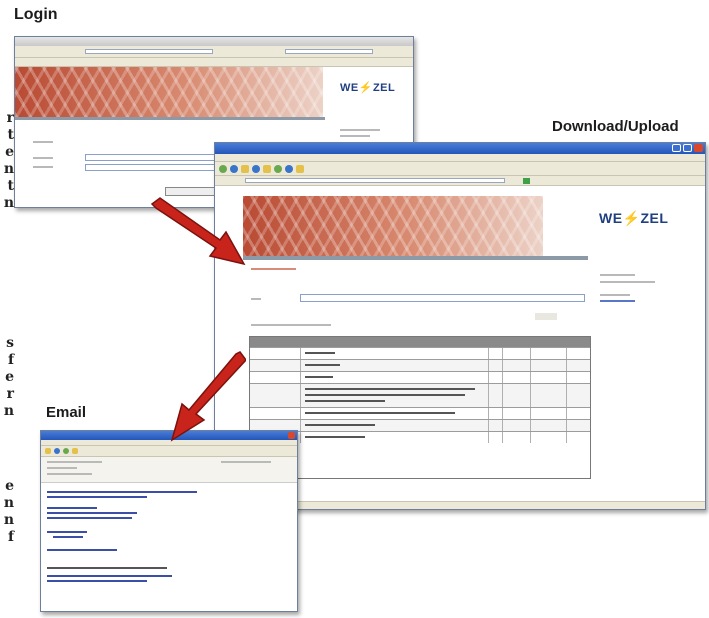 Image resolution: width=709 pixels, height=618 pixels. Describe the element at coordinates (36, 14) in the screenshot. I see `caption-login: Login` at that location.